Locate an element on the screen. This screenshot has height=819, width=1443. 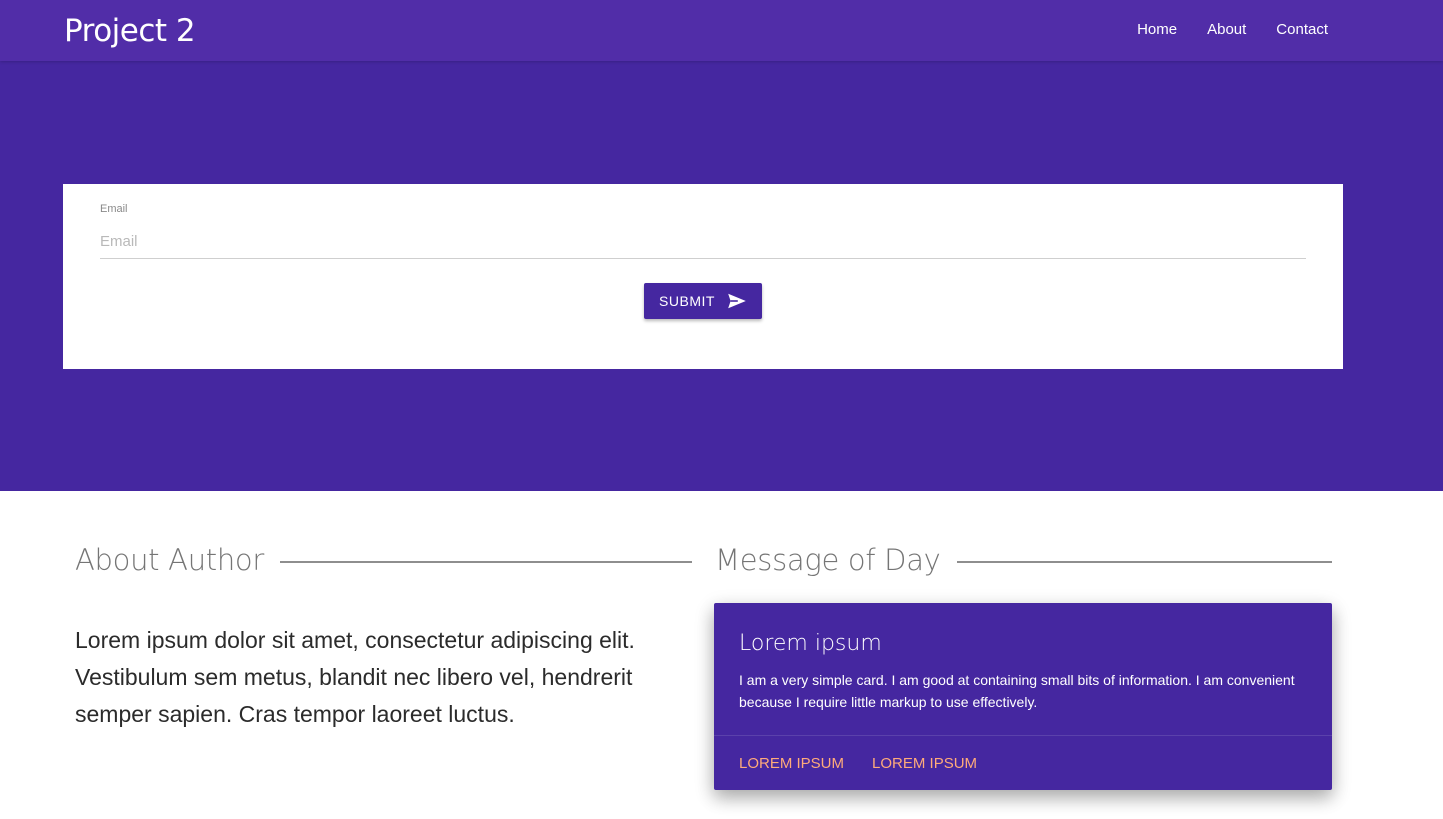
card-action-link-2: LOREM IPSUM is located at coordinates (924, 763).